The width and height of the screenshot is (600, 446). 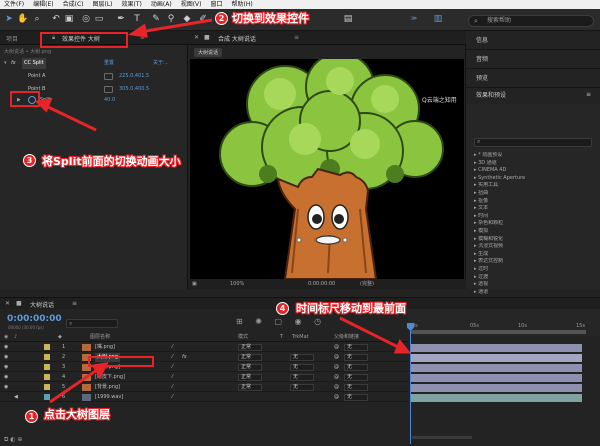 I want to click on step-badge-2: 2, so click(x=221, y=18).